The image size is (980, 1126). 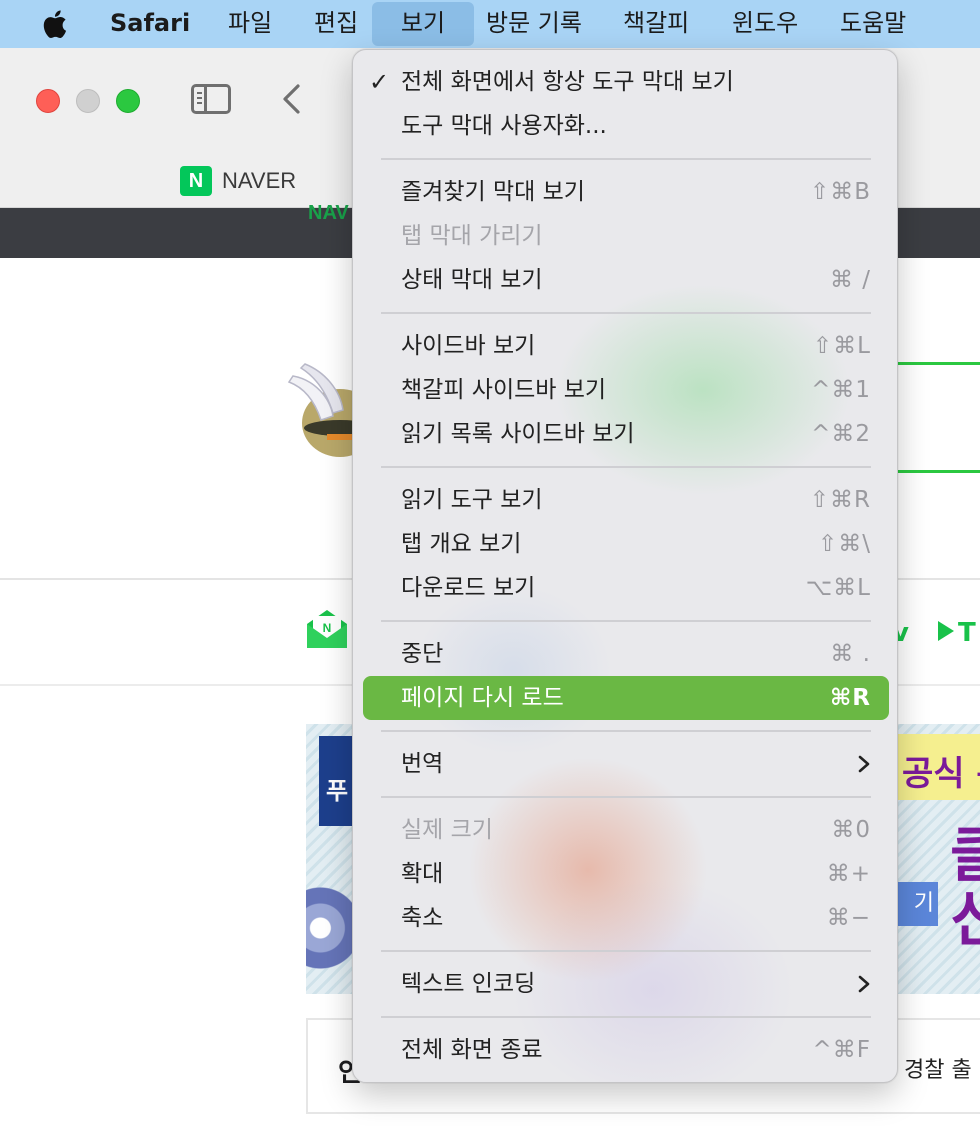 I want to click on menu-item-always-show-toolbar-fullscreen: ✓ 전체 화면에서 항상 도구 막대 보기, so click(x=626, y=82).